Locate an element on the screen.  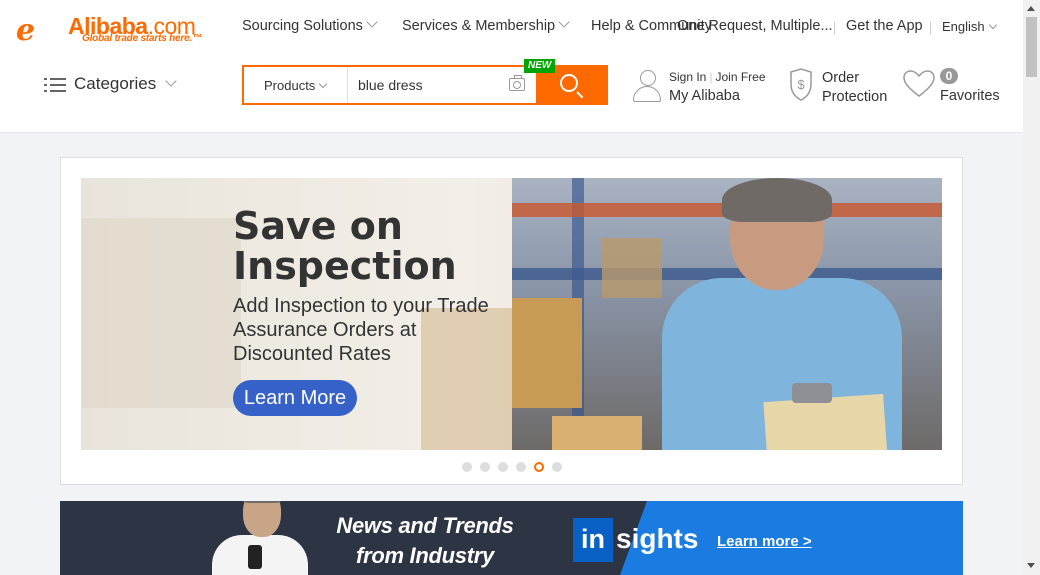
nav-services-membership: Services & Membership is located at coordinates (486, 25).